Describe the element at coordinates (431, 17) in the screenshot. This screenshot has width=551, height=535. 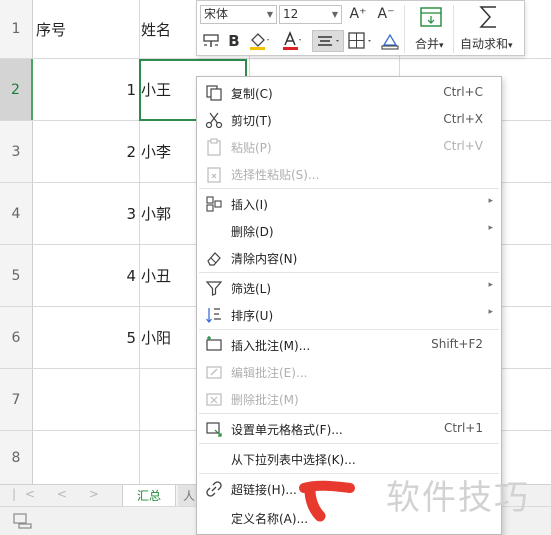
I see `merge-icon` at that location.